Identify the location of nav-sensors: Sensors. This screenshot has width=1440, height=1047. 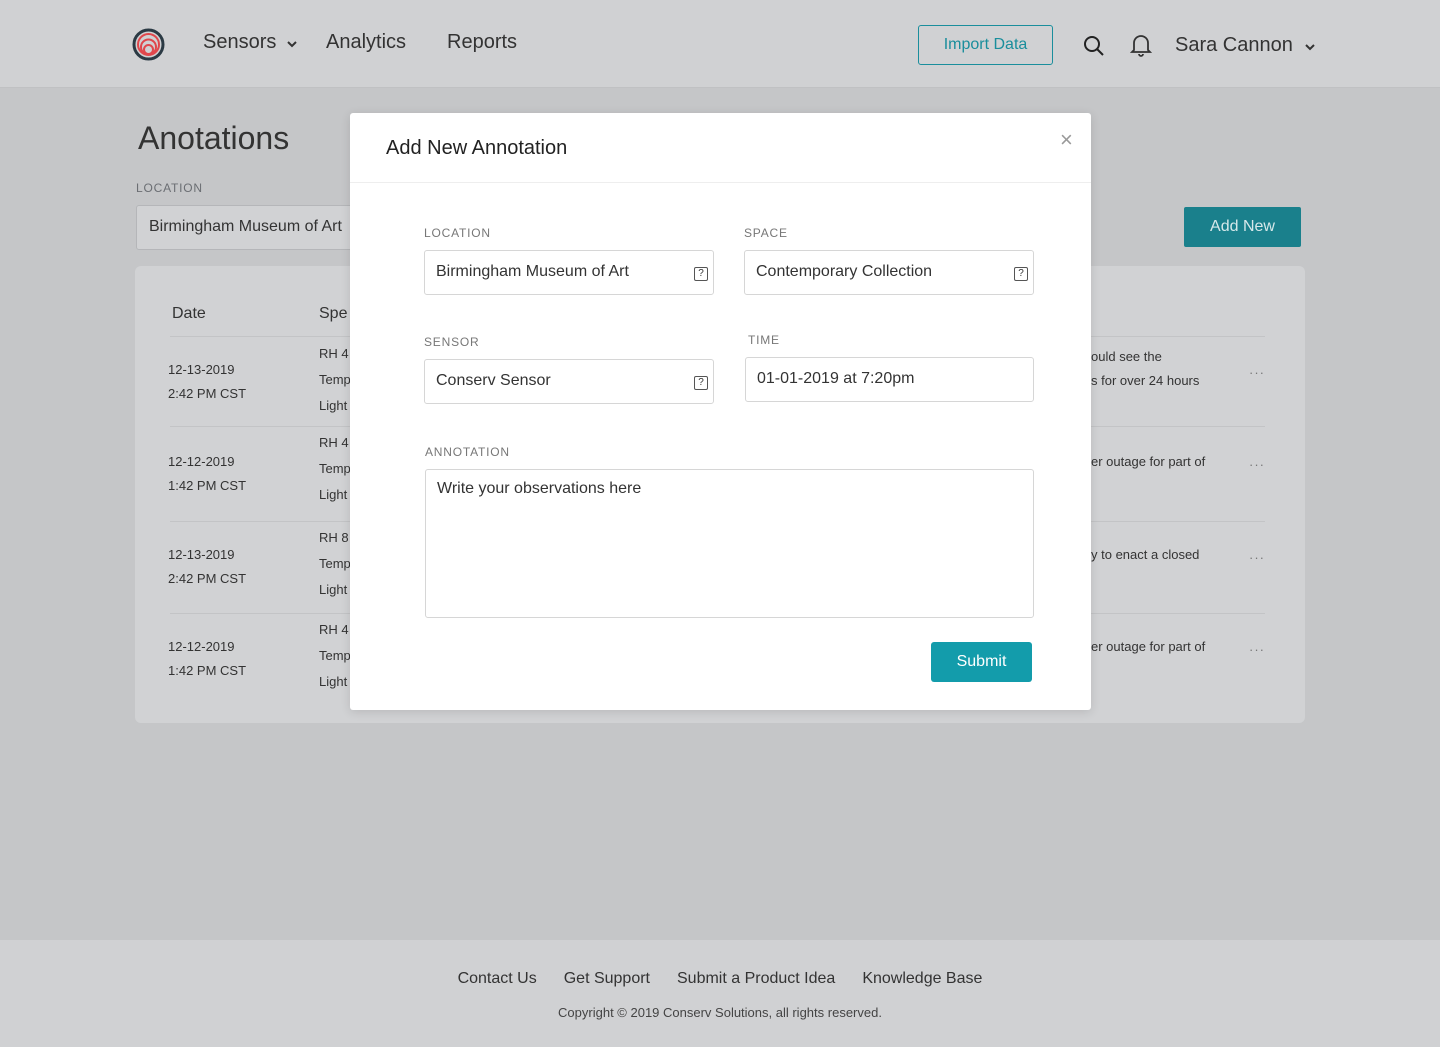
(250, 42).